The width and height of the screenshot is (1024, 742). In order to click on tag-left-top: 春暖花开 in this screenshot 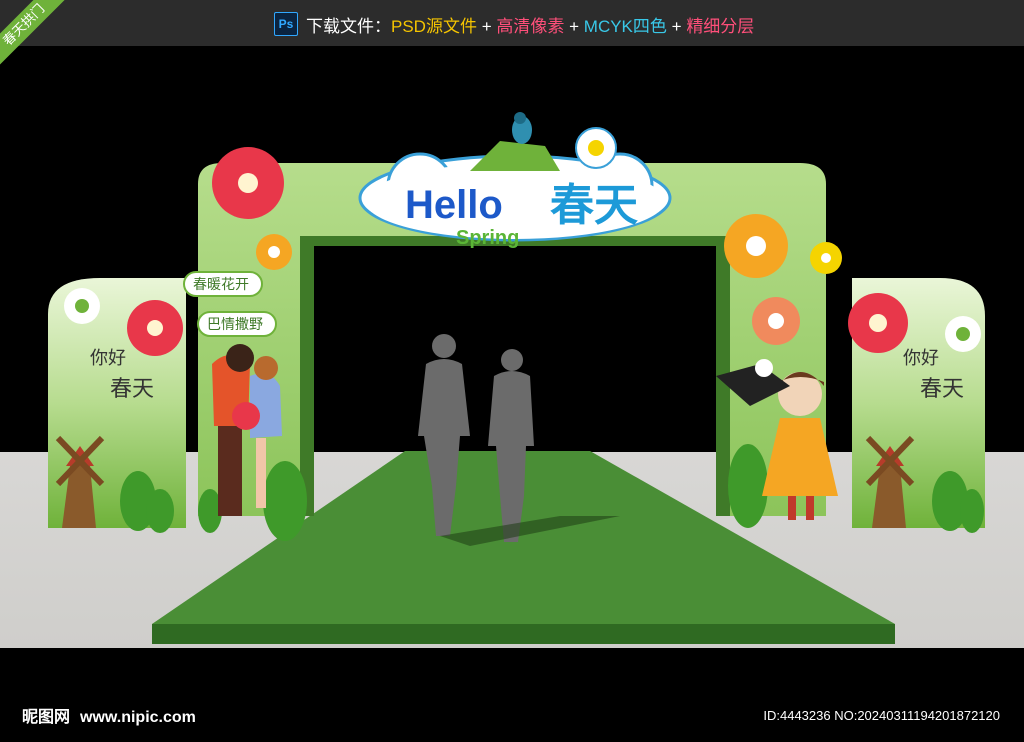, I will do `click(221, 284)`.